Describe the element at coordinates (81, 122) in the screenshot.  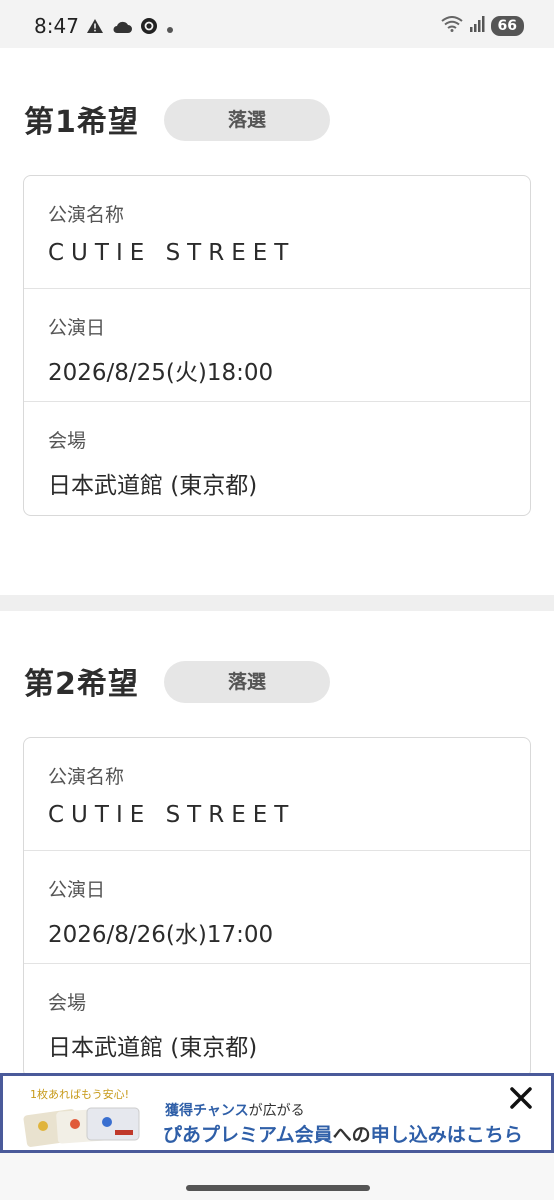
I see `section-title: 第1希望` at that location.